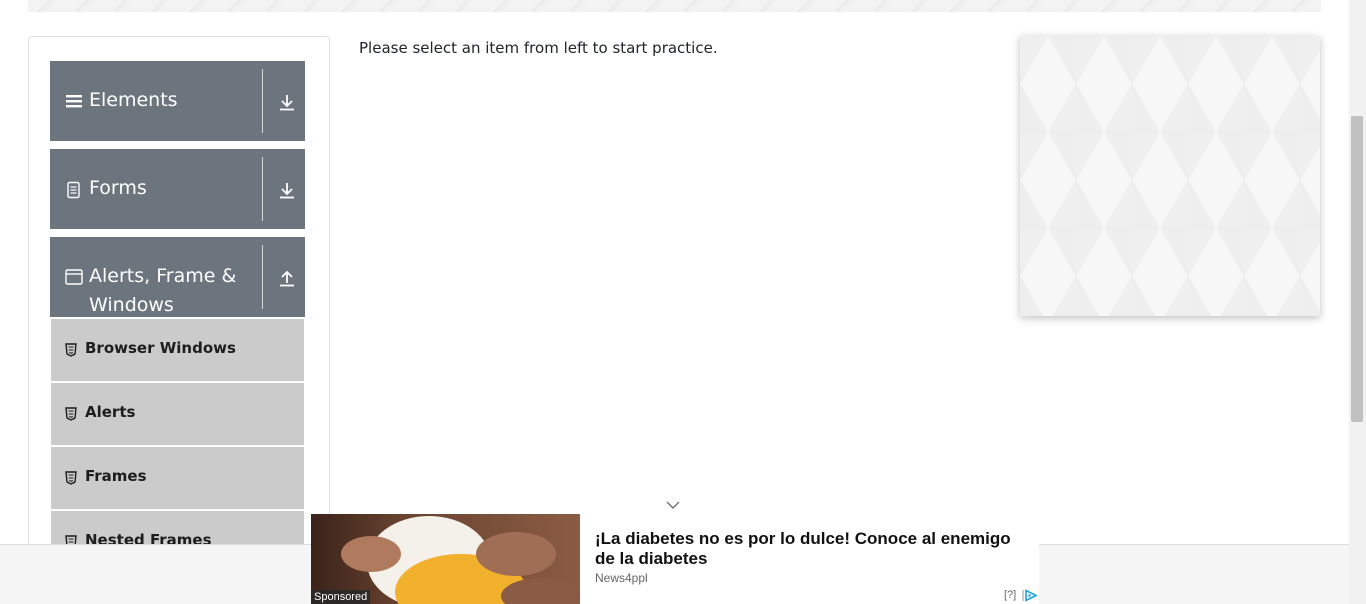  Describe the element at coordinates (674, 6) in the screenshot. I see `top-banner` at that location.